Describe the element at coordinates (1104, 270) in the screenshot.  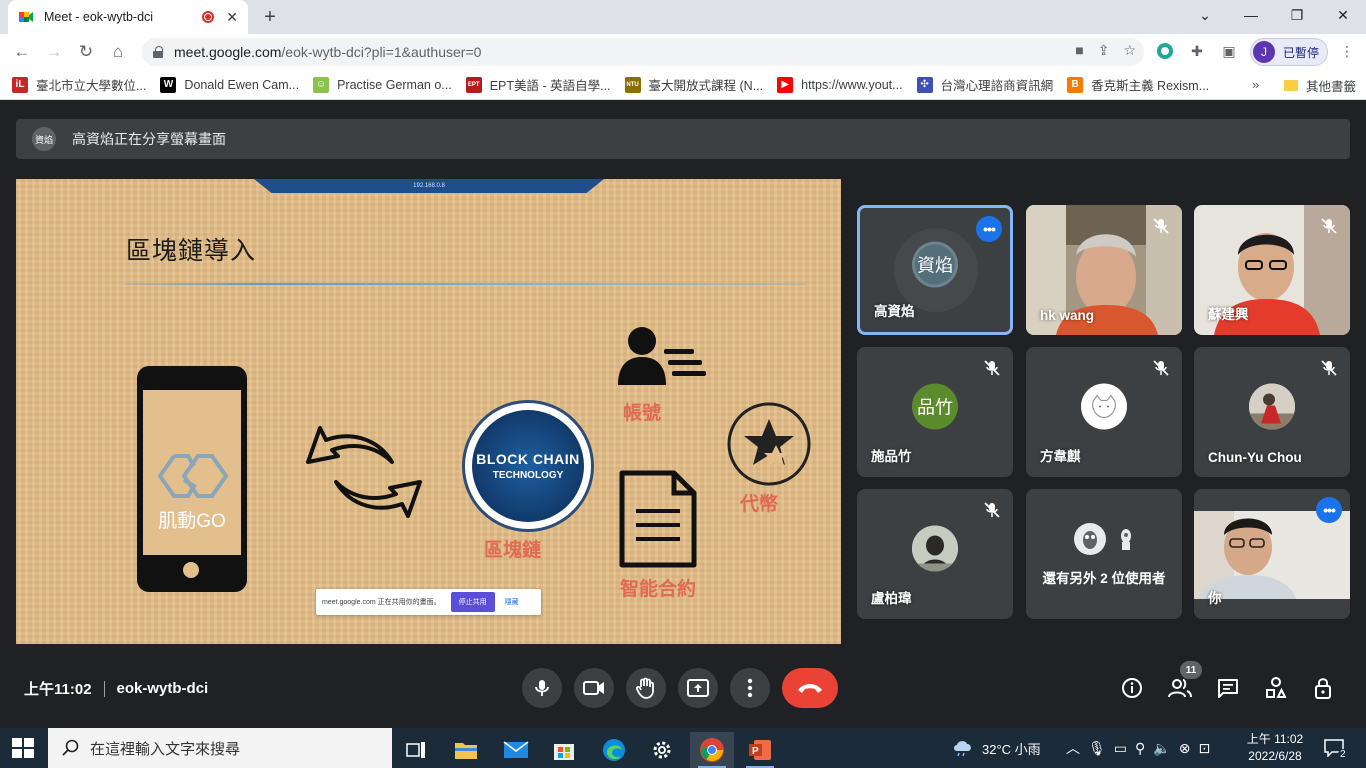
I see `participant-tile: hk wang` at that location.